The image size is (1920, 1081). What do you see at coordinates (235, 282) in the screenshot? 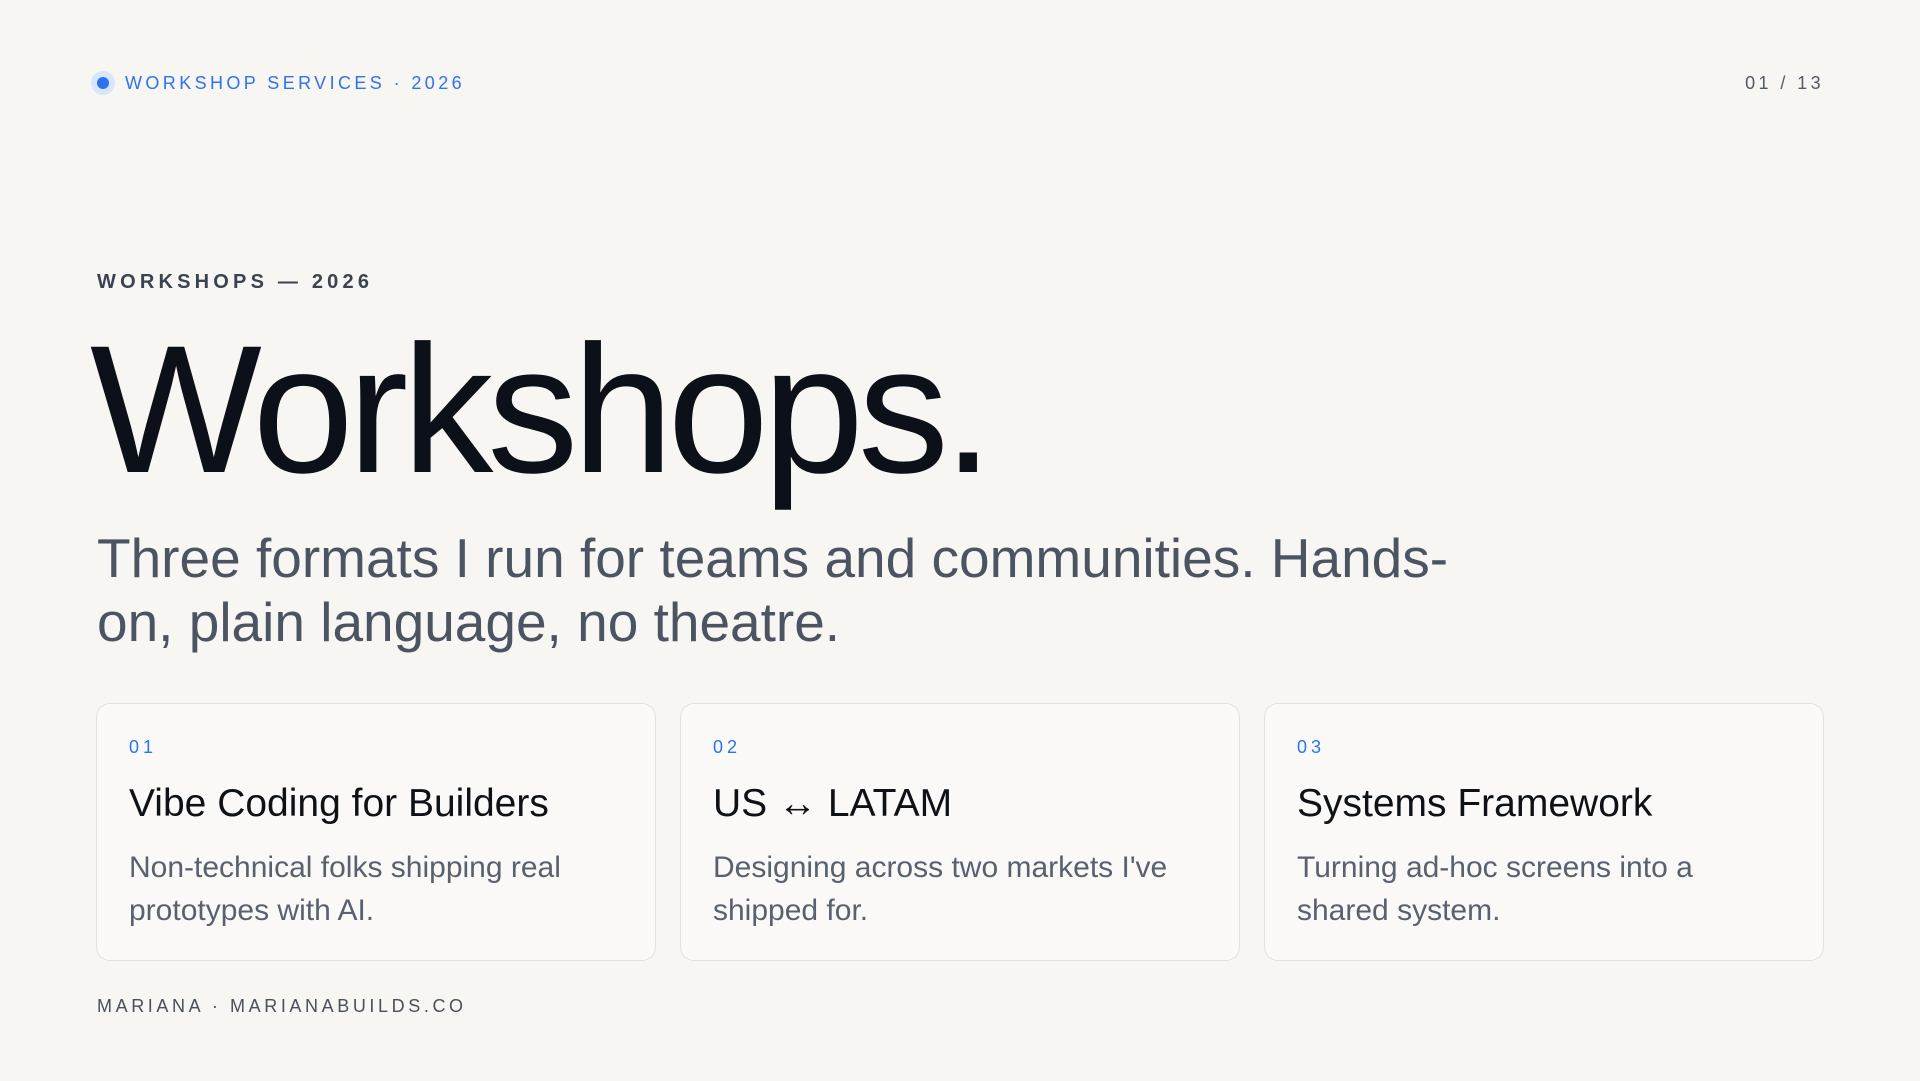
I see `section-eyebrow: WORKSHOPS — 2026` at bounding box center [235, 282].